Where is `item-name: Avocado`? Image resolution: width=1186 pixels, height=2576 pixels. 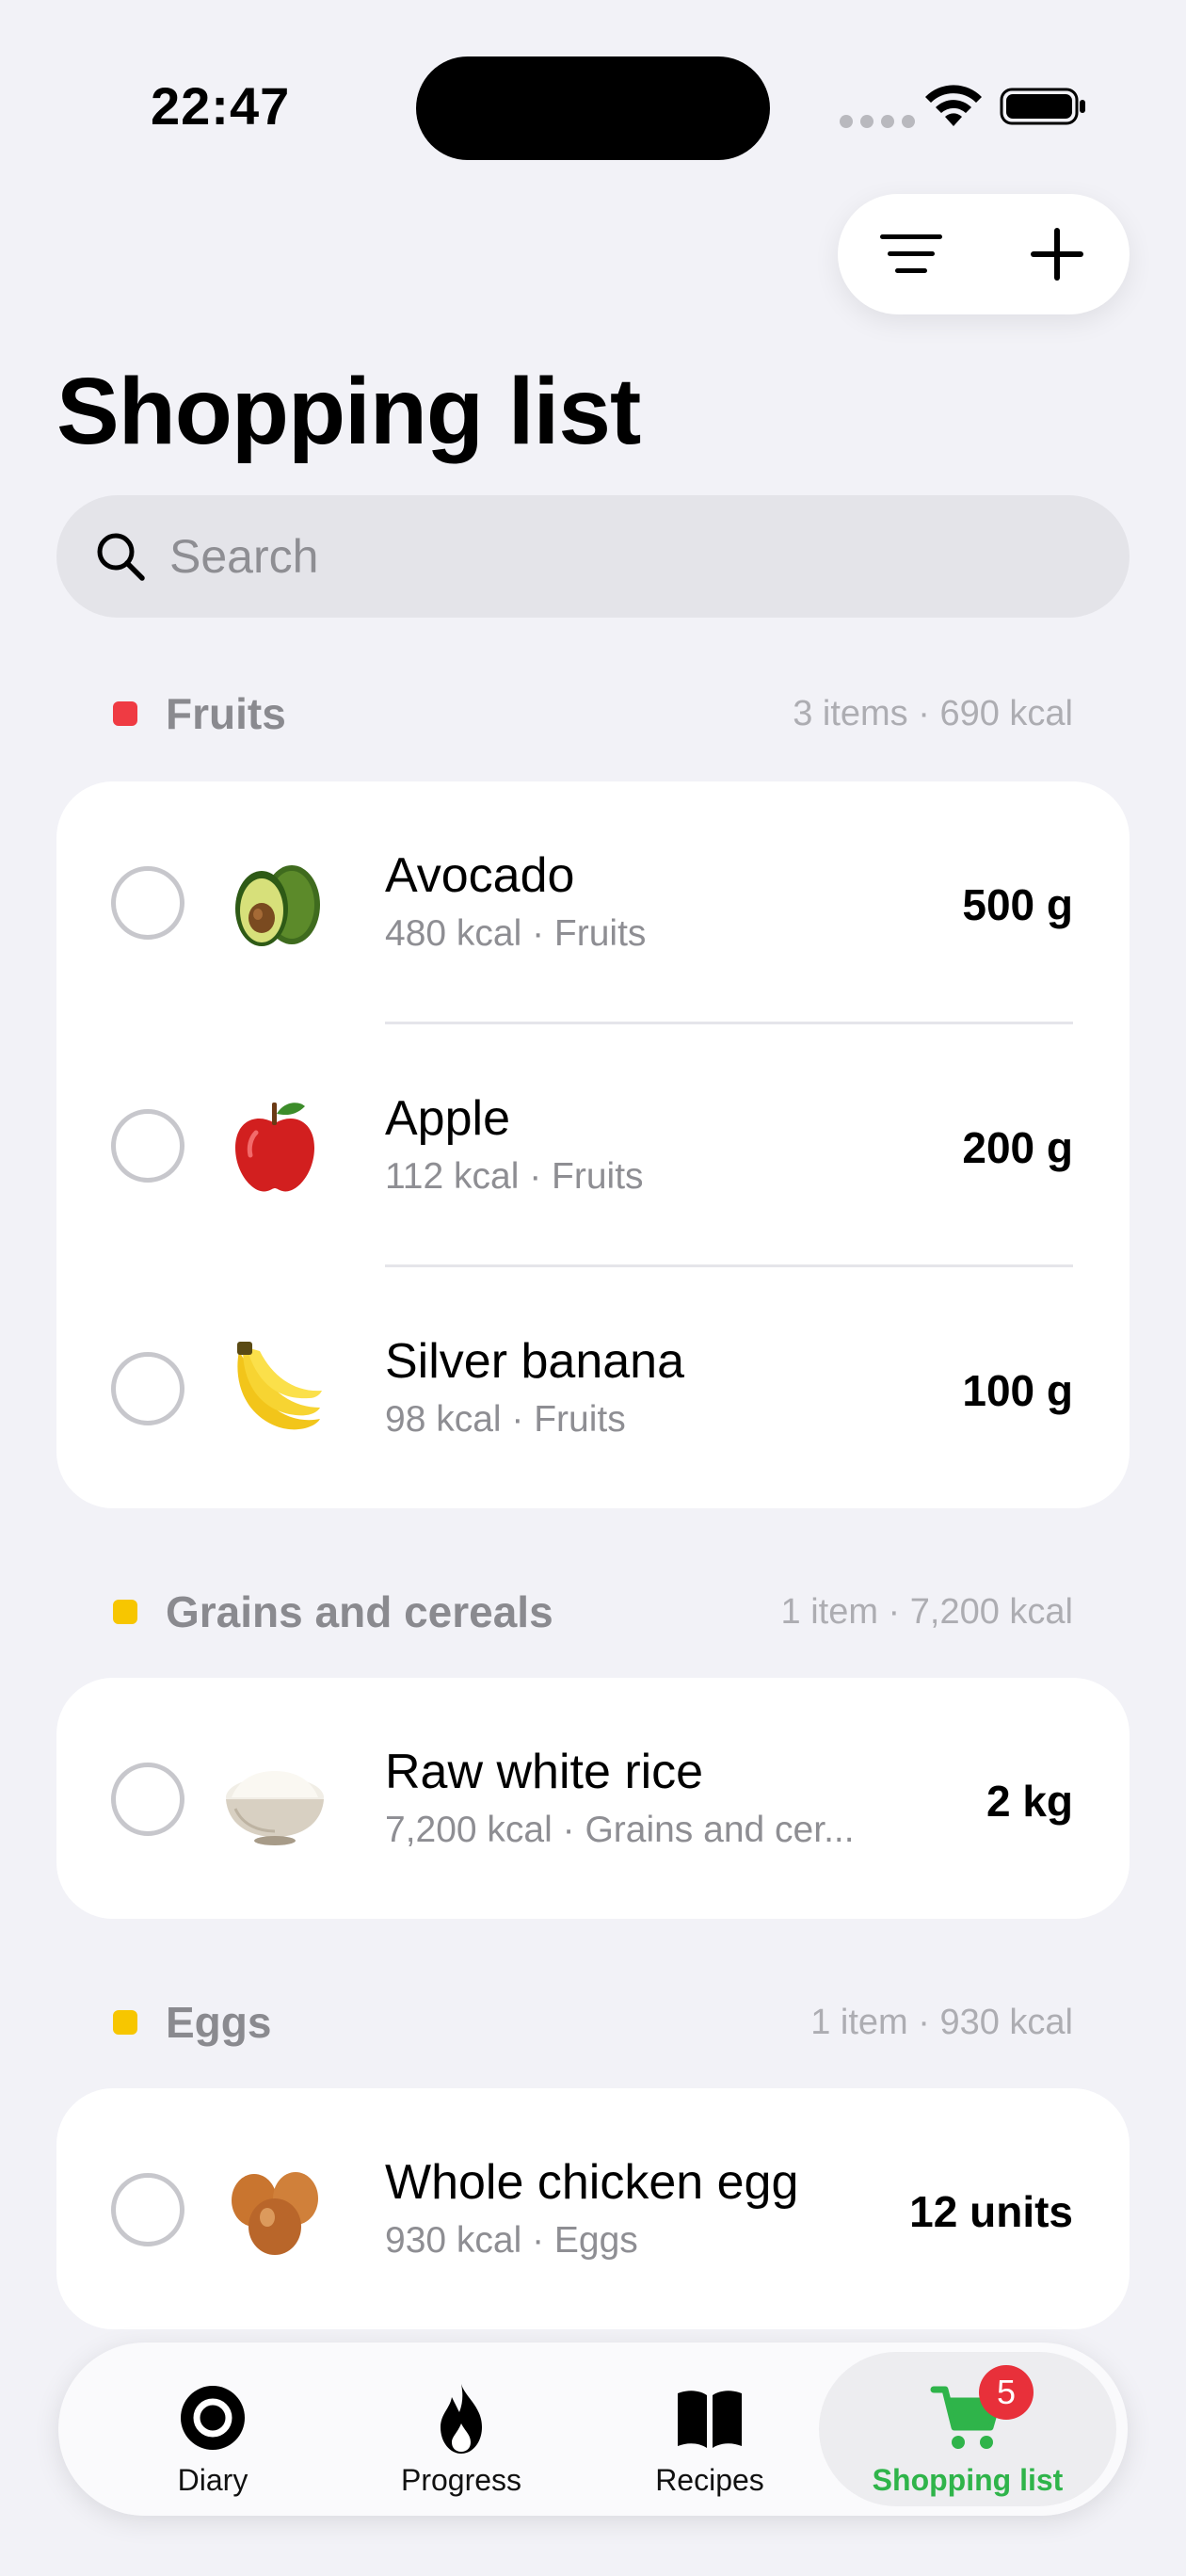 item-name: Avocado is located at coordinates (480, 875).